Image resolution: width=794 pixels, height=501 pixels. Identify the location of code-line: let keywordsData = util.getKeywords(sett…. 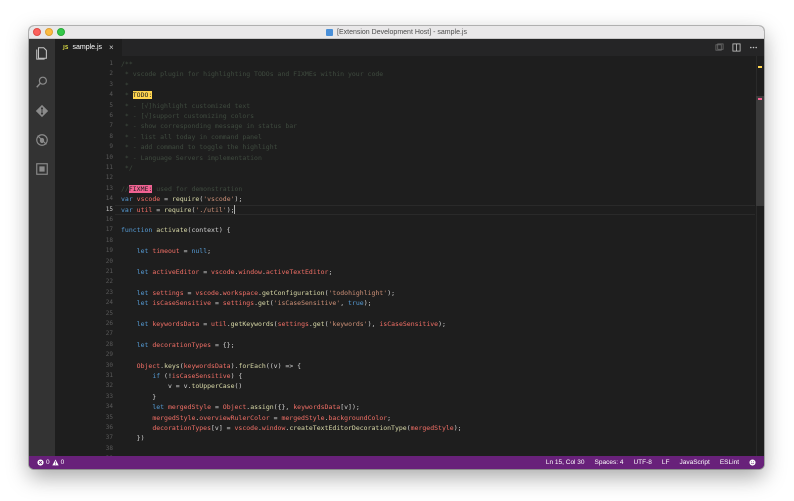
(436, 324).